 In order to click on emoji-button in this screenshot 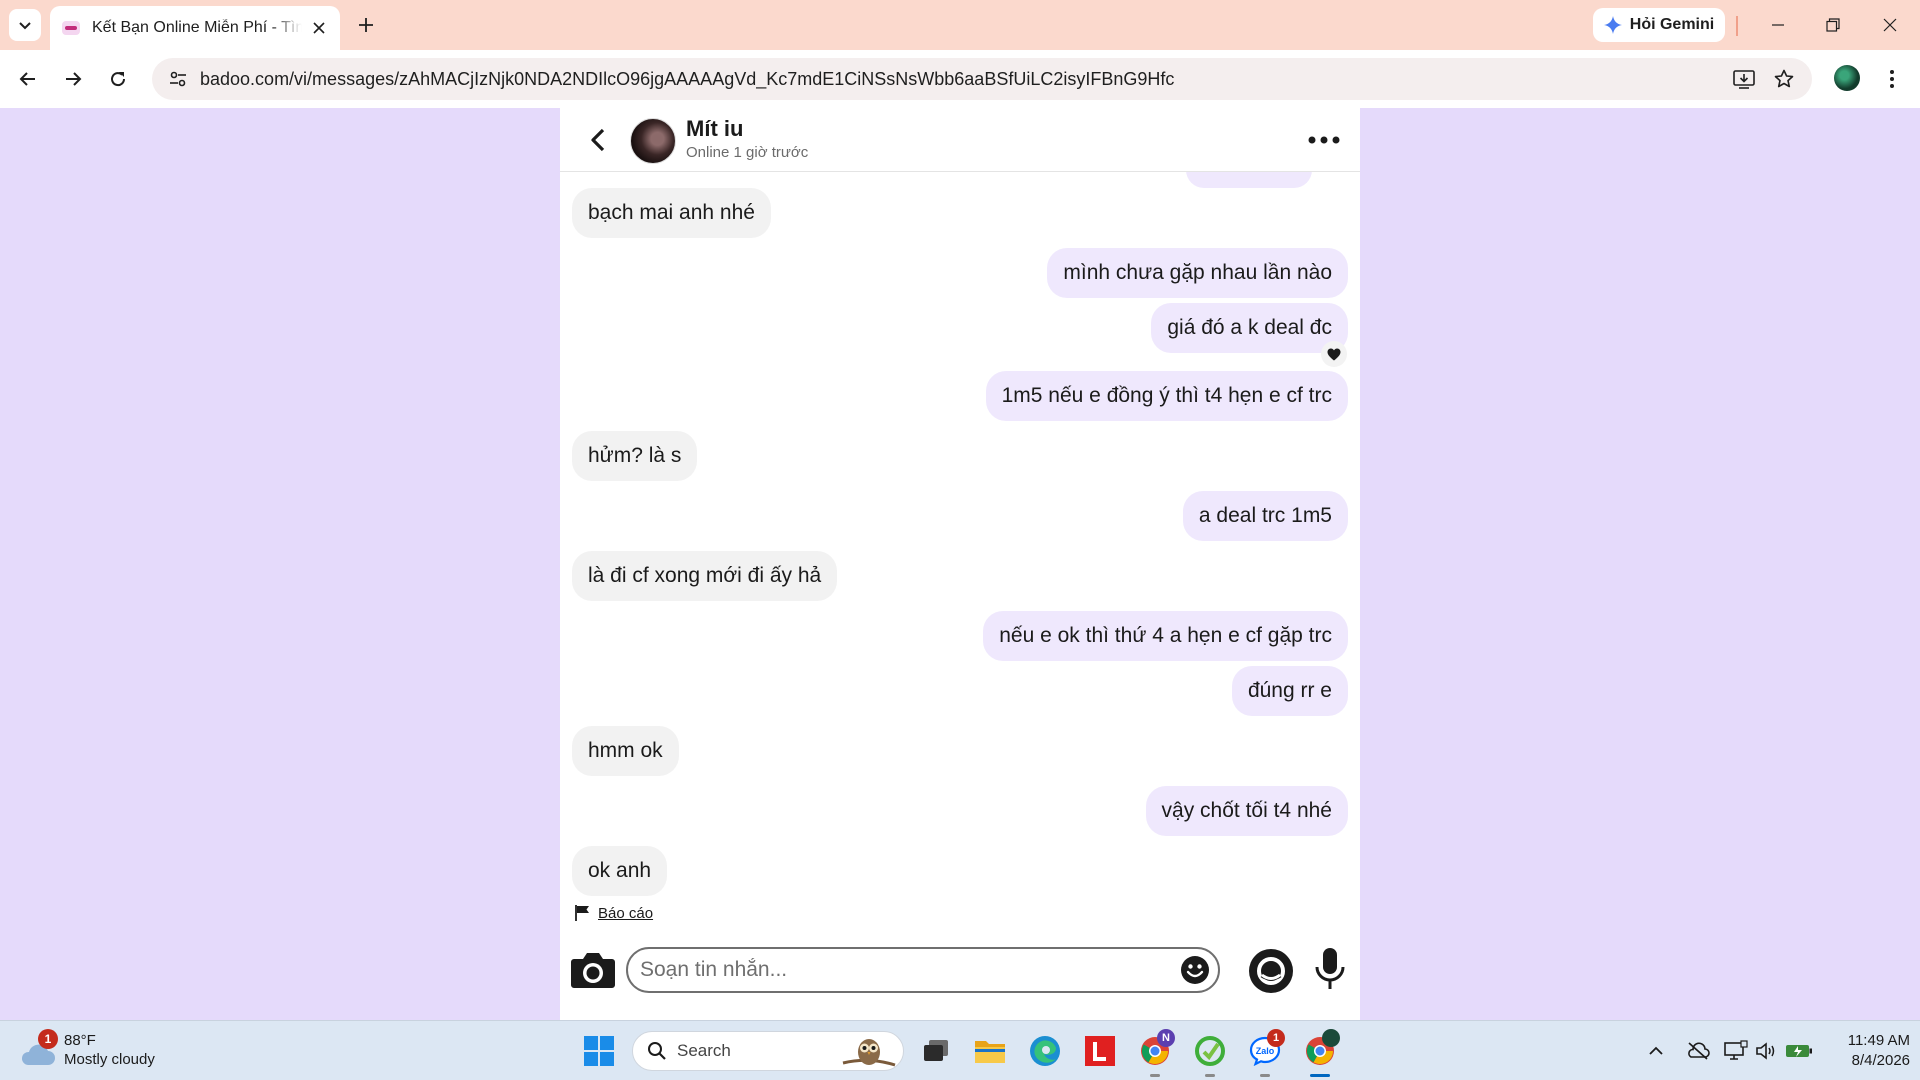, I will do `click(1195, 970)`.